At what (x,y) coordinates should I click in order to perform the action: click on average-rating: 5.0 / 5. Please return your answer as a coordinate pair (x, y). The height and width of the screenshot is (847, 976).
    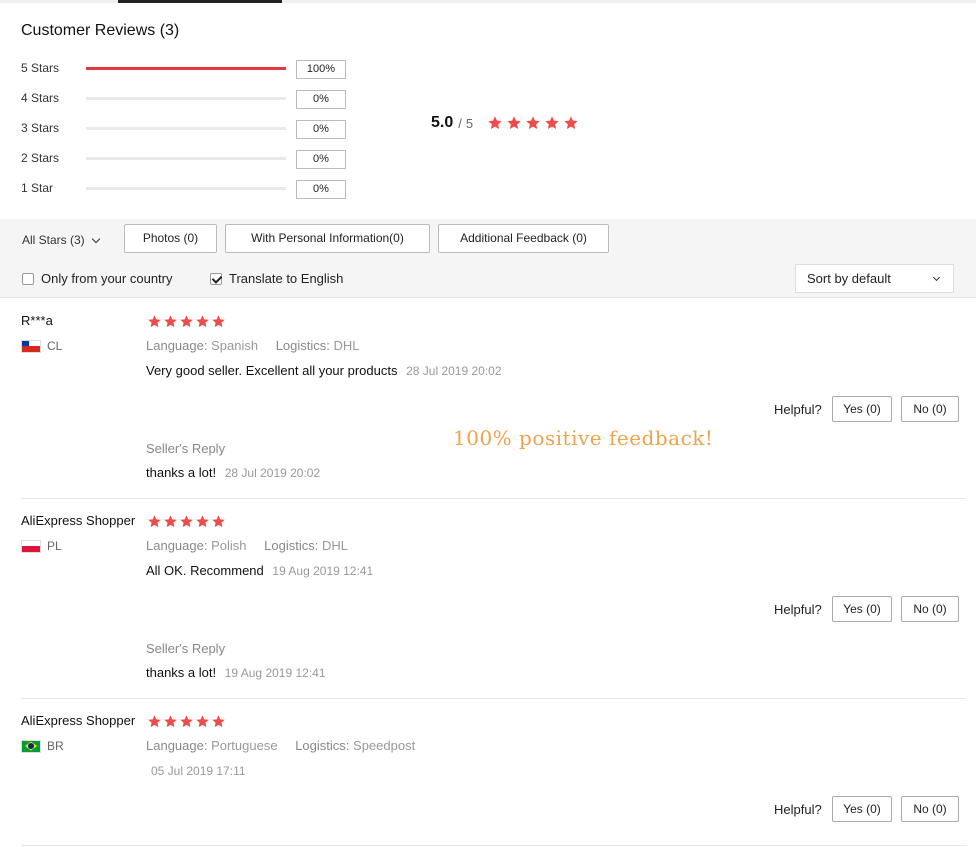
    Looking at the image, I should click on (506, 123).